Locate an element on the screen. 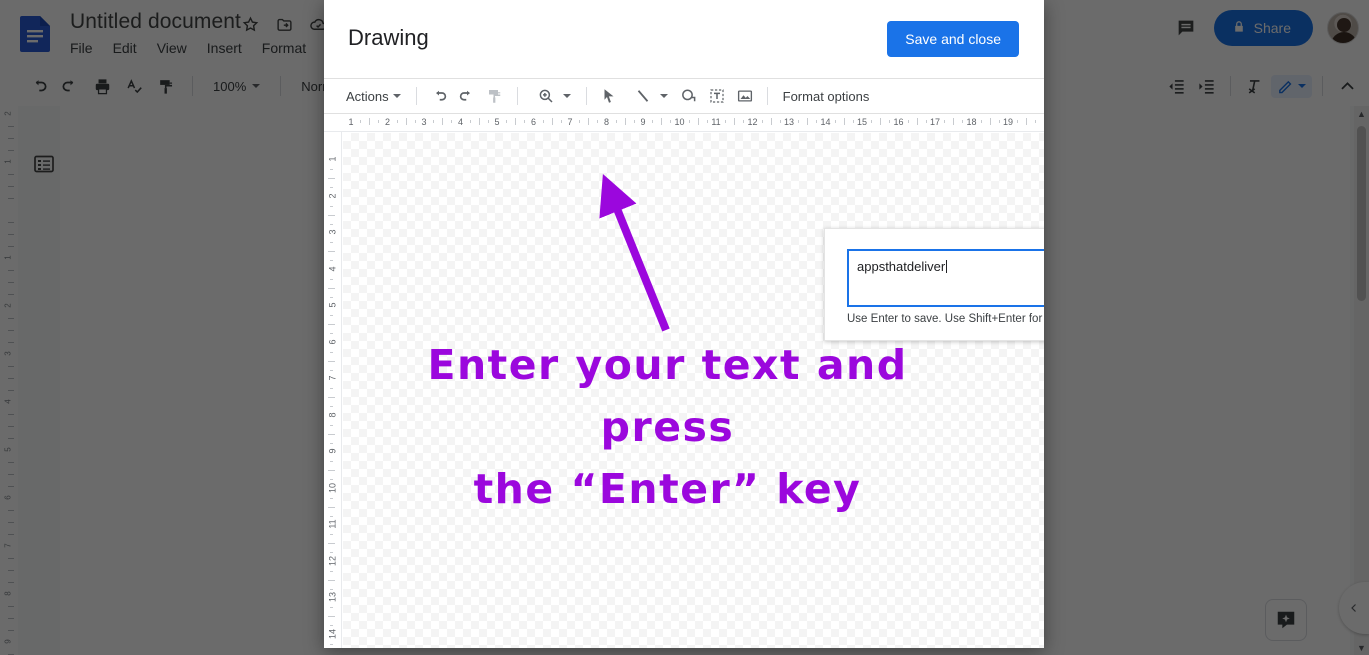 This screenshot has height=655, width=1369. vertical-ruler: 1 2 3 4 5 6 7 8 9 10 11 12 13 14 is located at coordinates (333, 390).